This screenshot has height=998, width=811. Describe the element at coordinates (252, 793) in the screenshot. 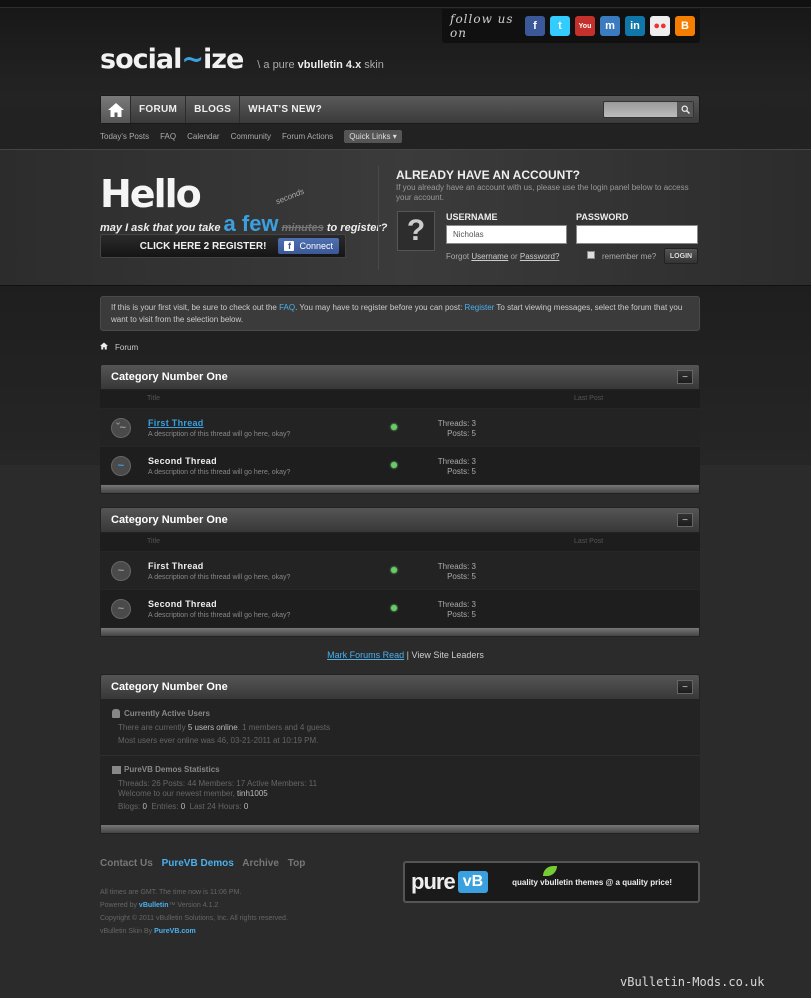

I see `newest-member-link: tinh1005` at that location.